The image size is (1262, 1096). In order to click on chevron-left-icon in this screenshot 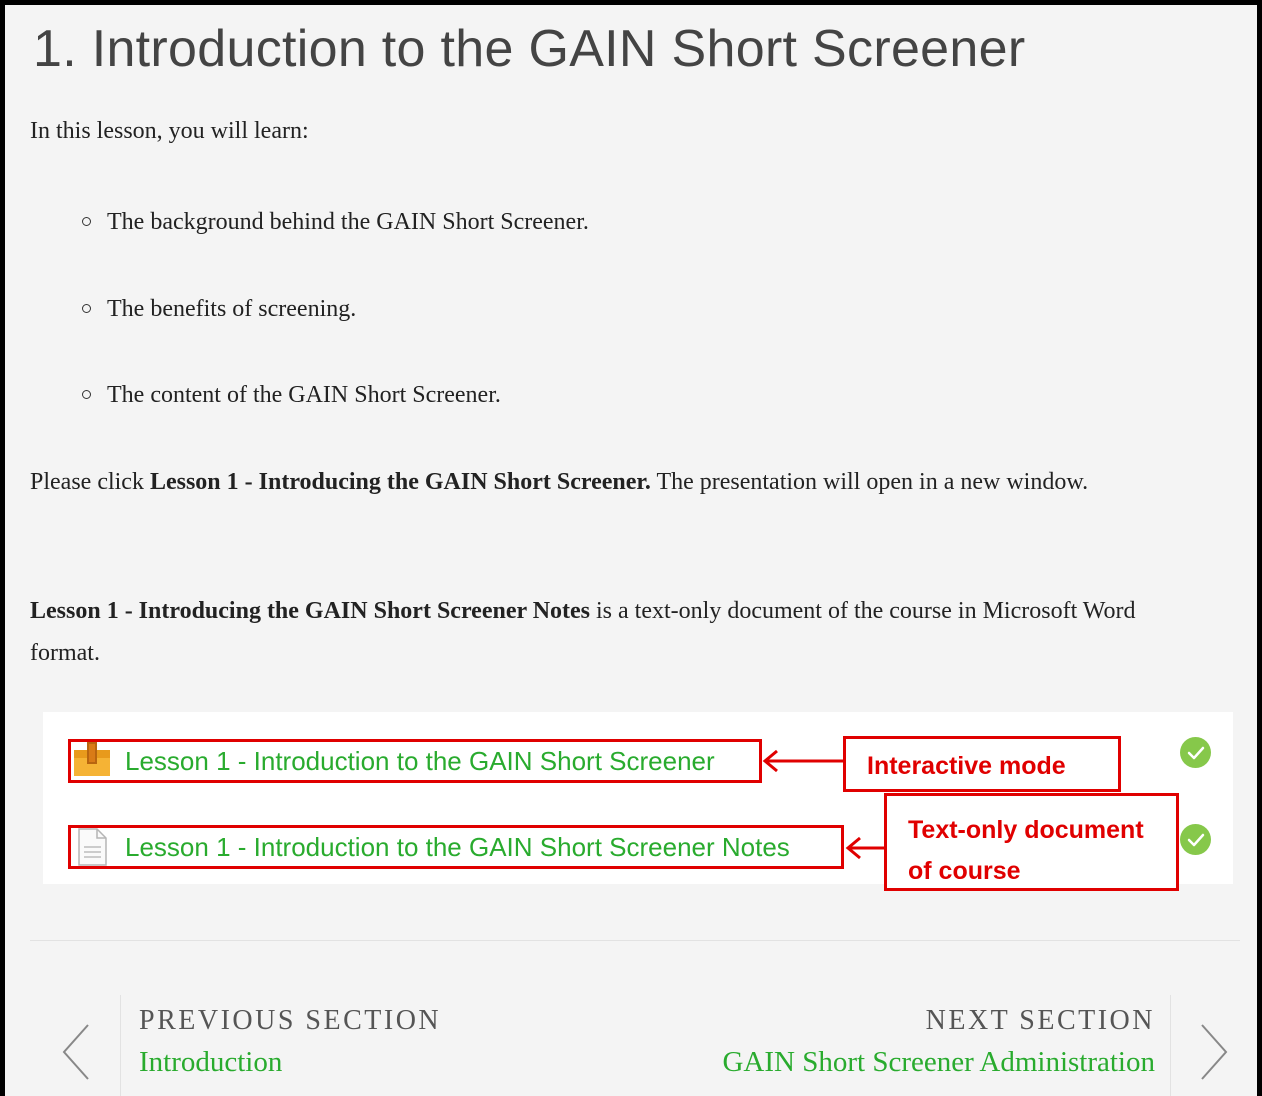, I will do `click(76, 1052)`.